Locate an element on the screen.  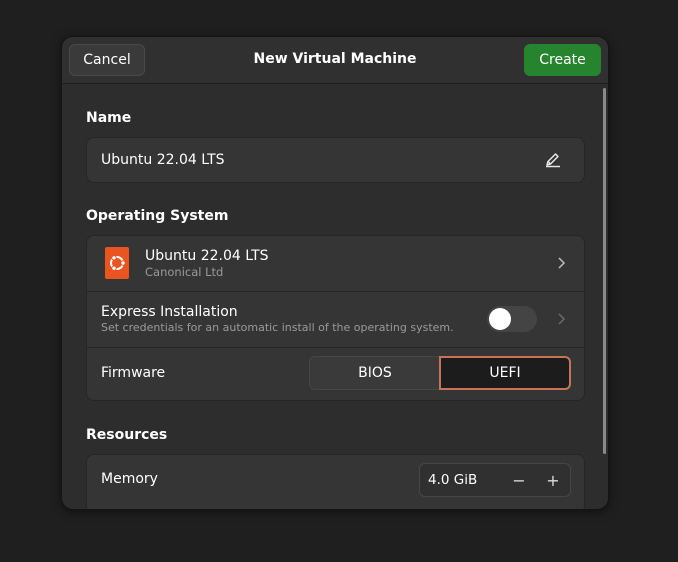
name-section-label: Name is located at coordinates (109, 118).